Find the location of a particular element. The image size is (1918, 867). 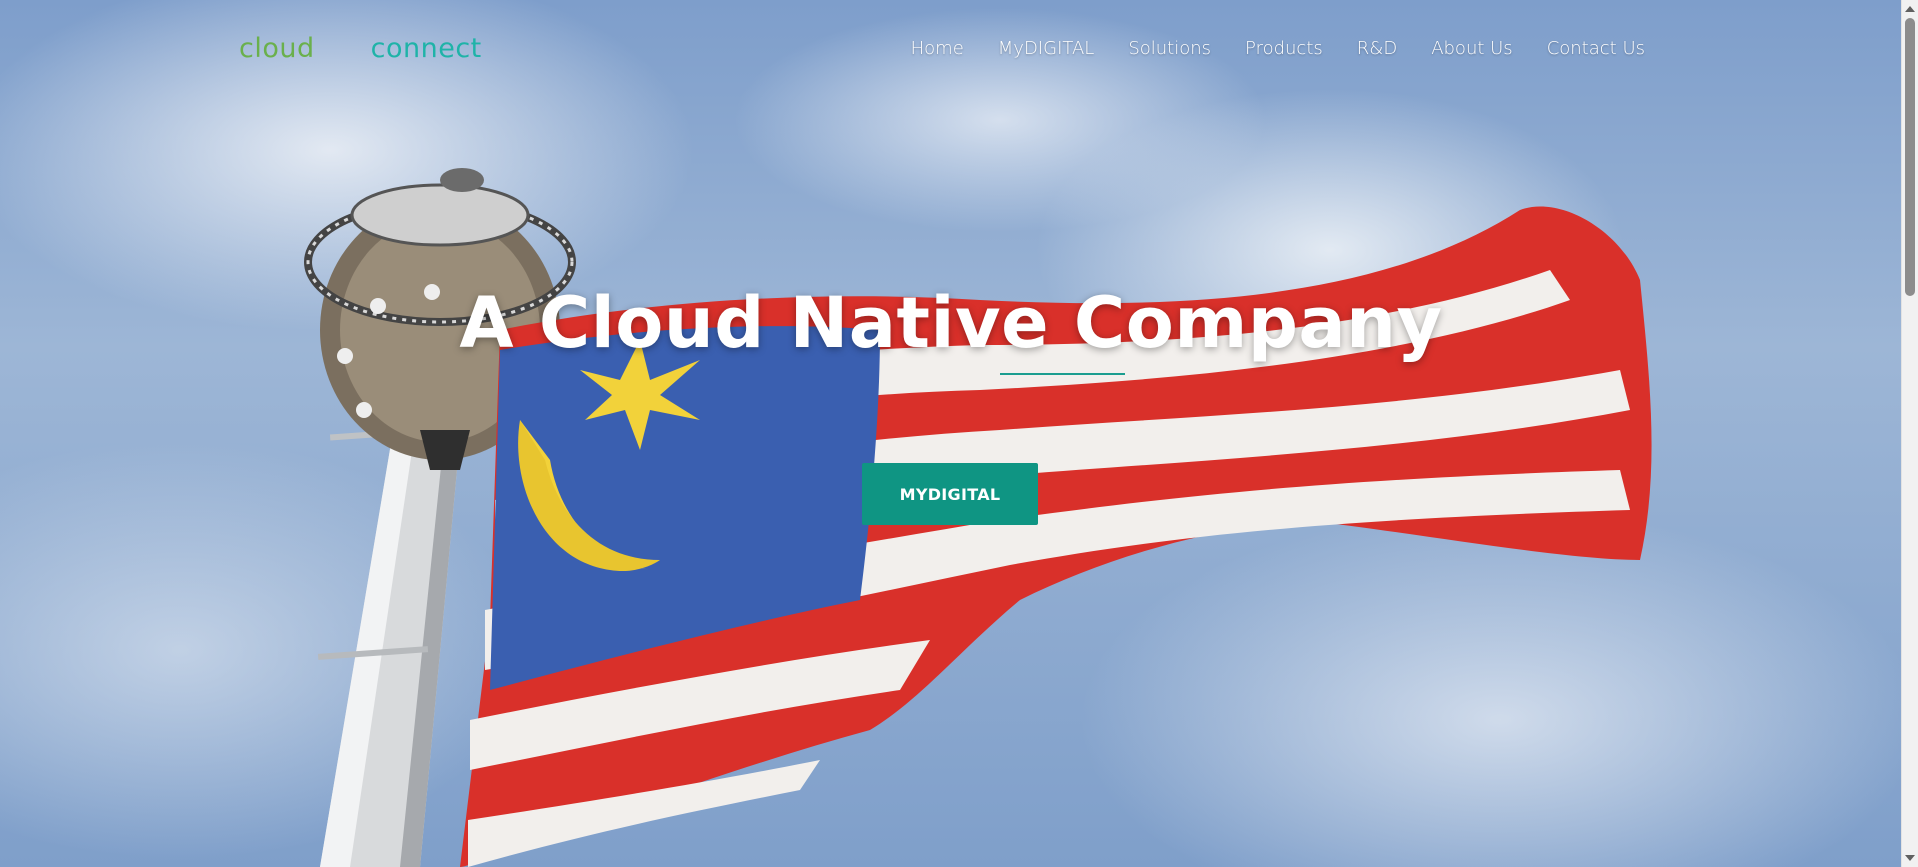

nav-item-home: Home is located at coordinates (937, 48).